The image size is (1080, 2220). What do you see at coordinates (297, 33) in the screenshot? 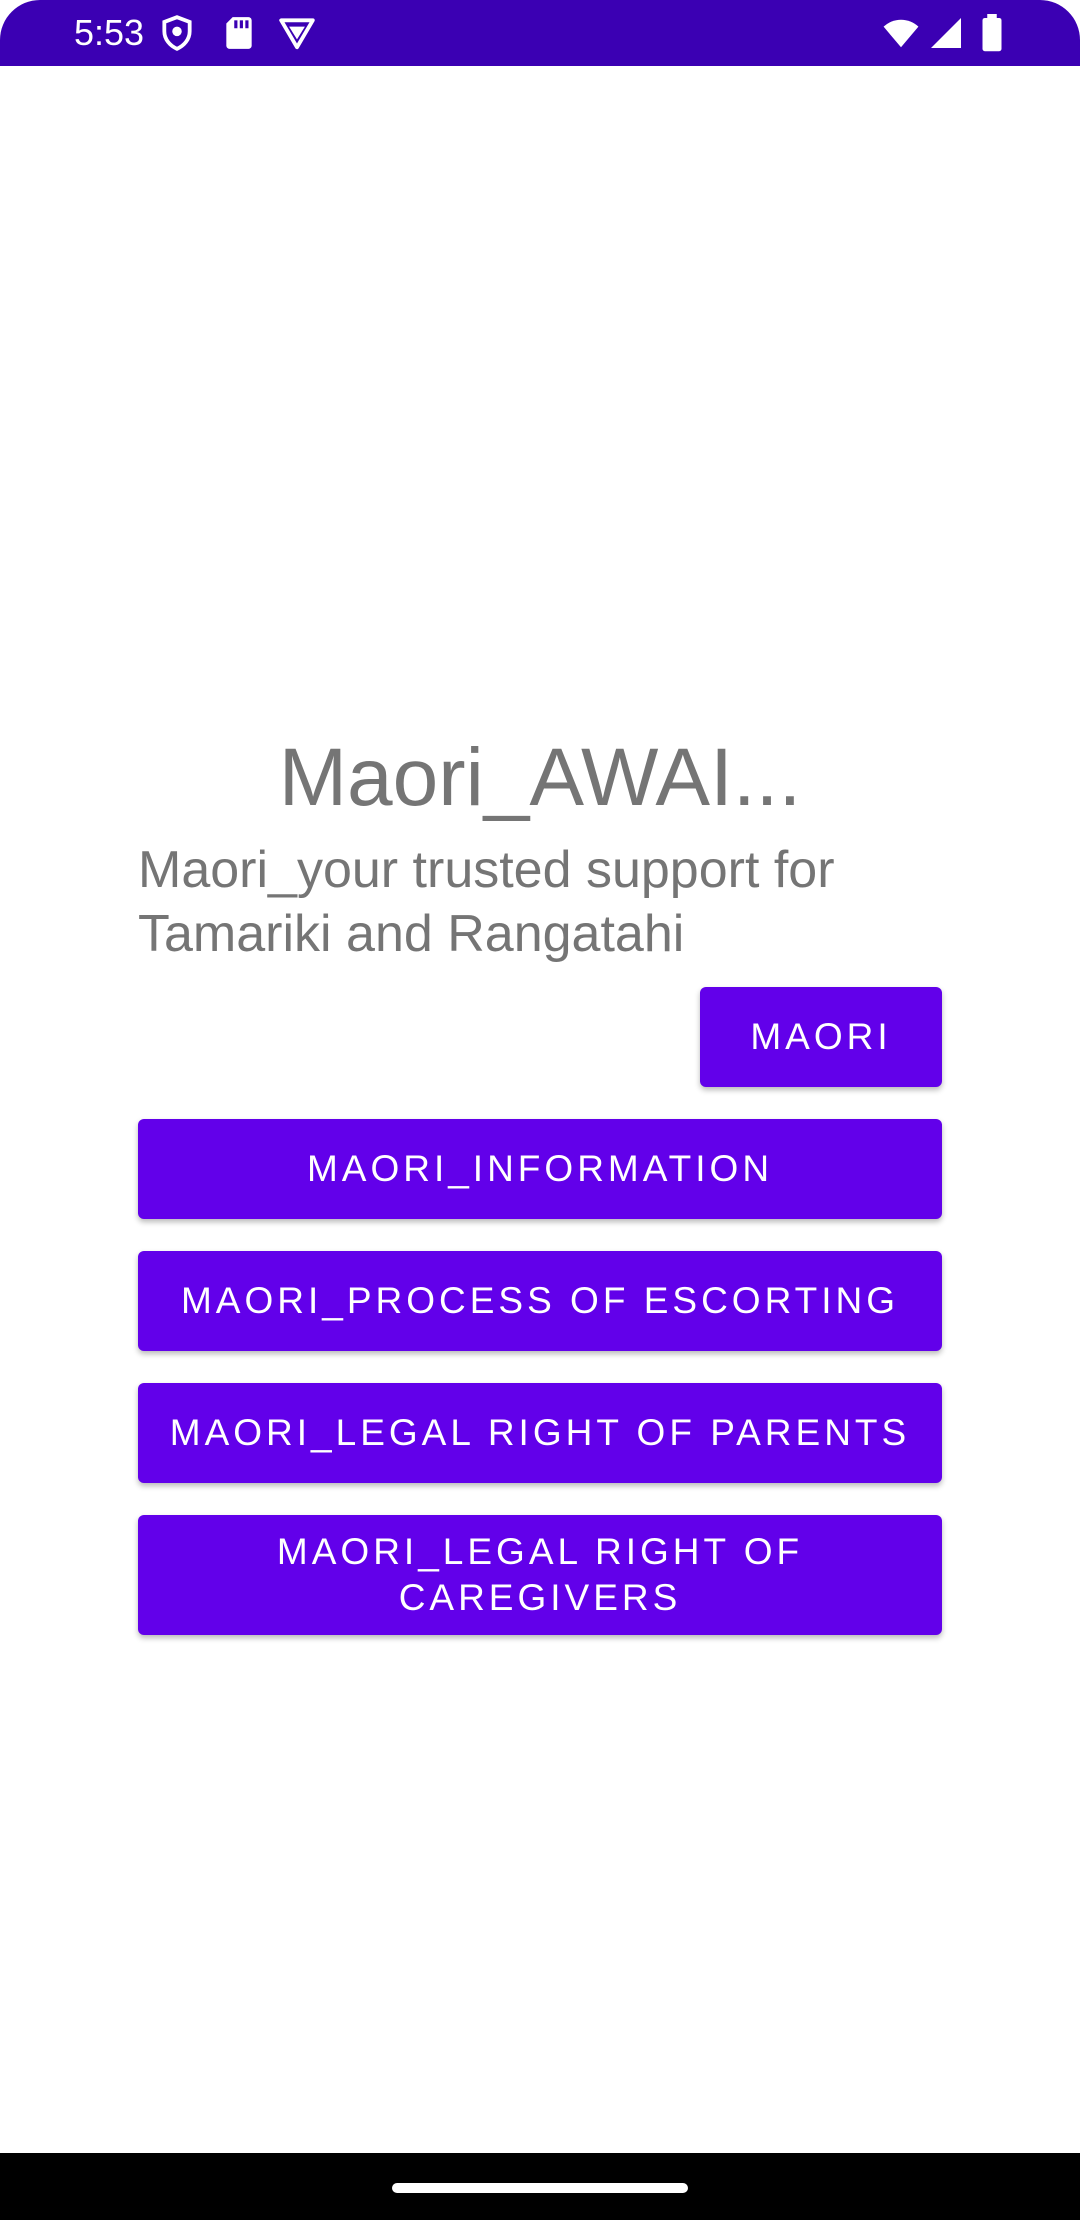
I see `vpn-icon` at bounding box center [297, 33].